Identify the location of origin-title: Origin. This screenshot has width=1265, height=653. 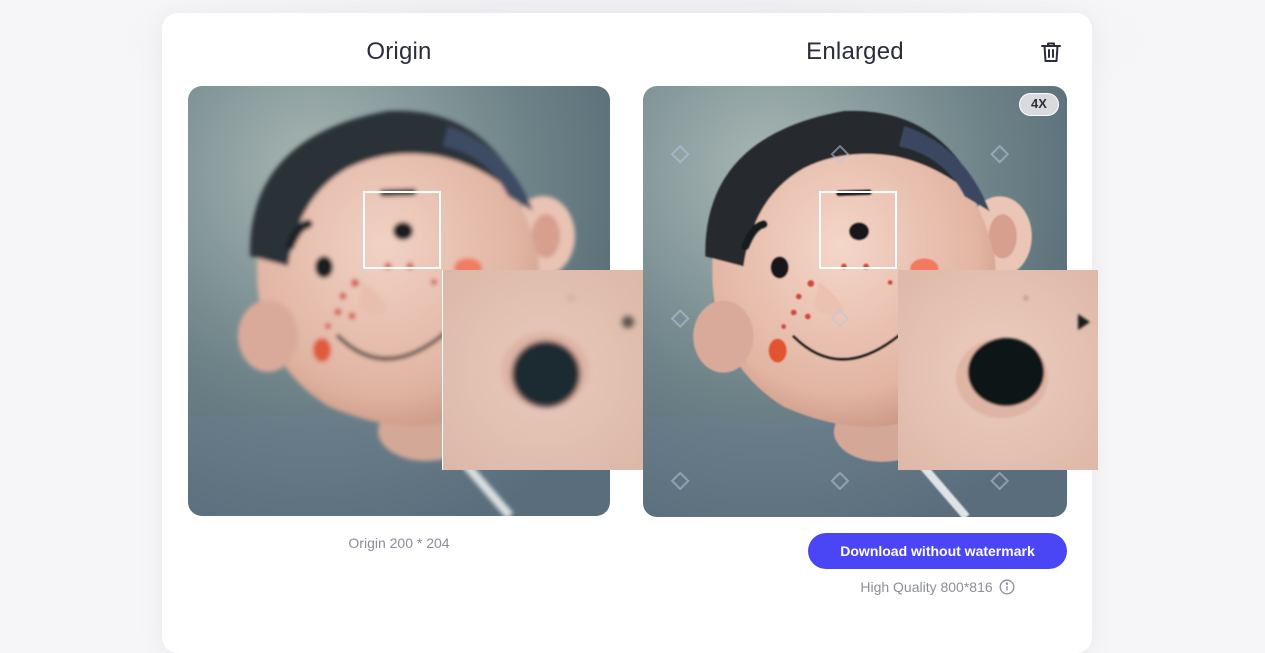
(399, 51).